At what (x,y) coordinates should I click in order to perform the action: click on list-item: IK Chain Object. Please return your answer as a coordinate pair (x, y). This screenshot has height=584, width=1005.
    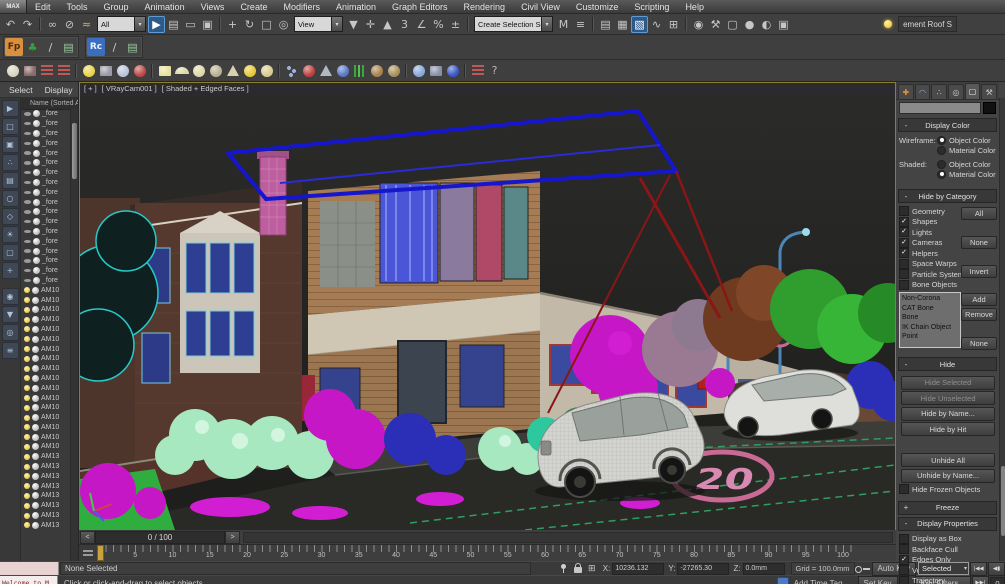
    Looking at the image, I should click on (930, 328).